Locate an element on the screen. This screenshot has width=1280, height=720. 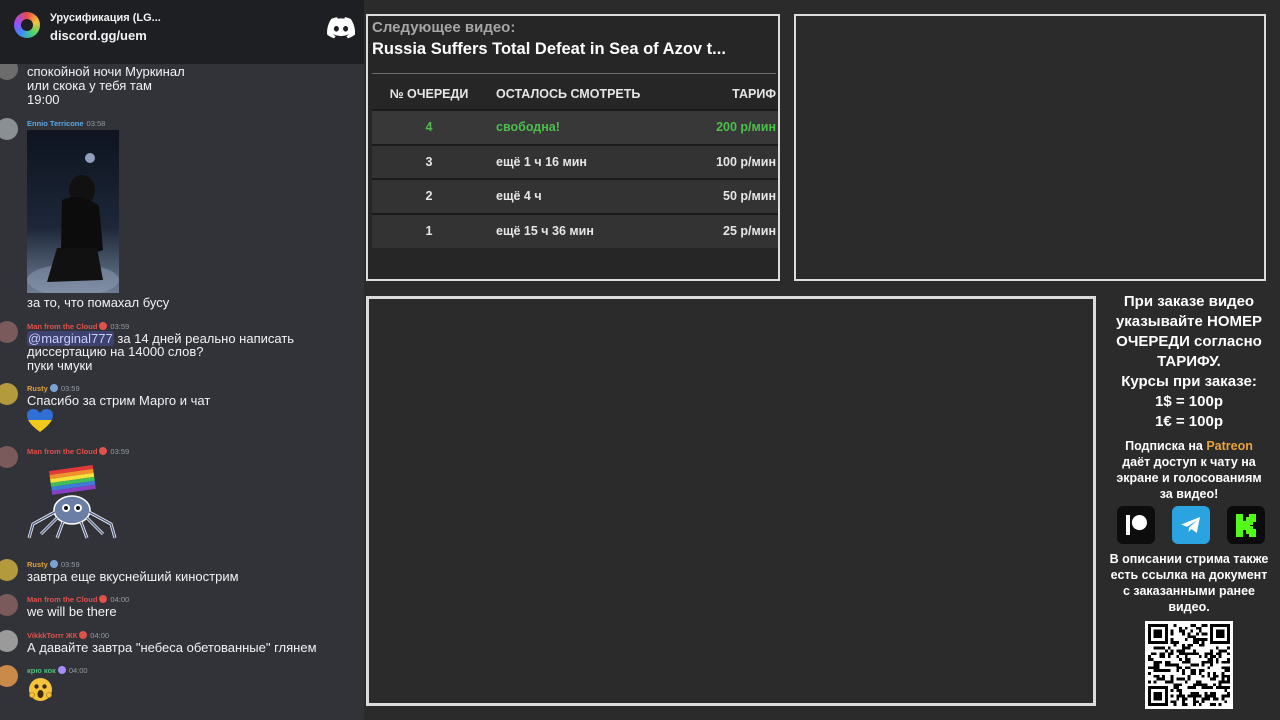
queue-number: 3 is located at coordinates (429, 161).